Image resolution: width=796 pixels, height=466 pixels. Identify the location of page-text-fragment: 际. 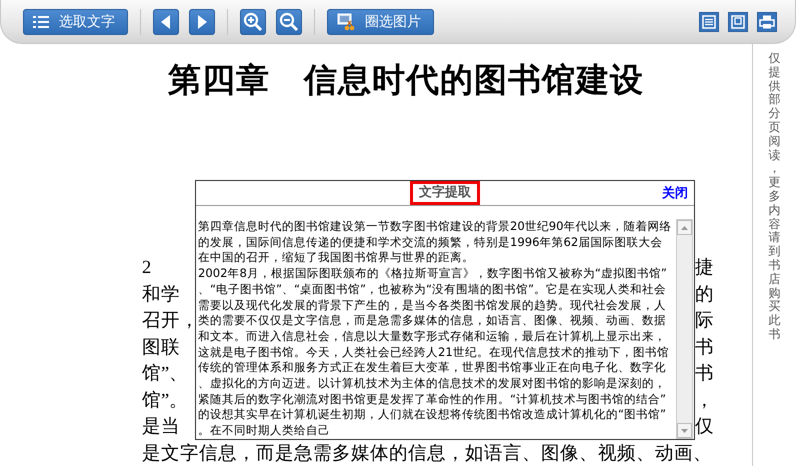
(704, 321).